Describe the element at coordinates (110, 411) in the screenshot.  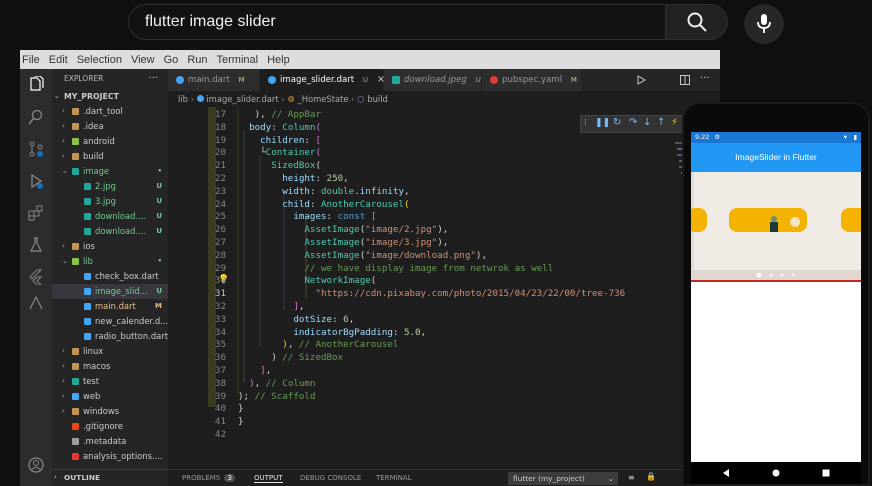
I see `folder-item: › windows` at that location.